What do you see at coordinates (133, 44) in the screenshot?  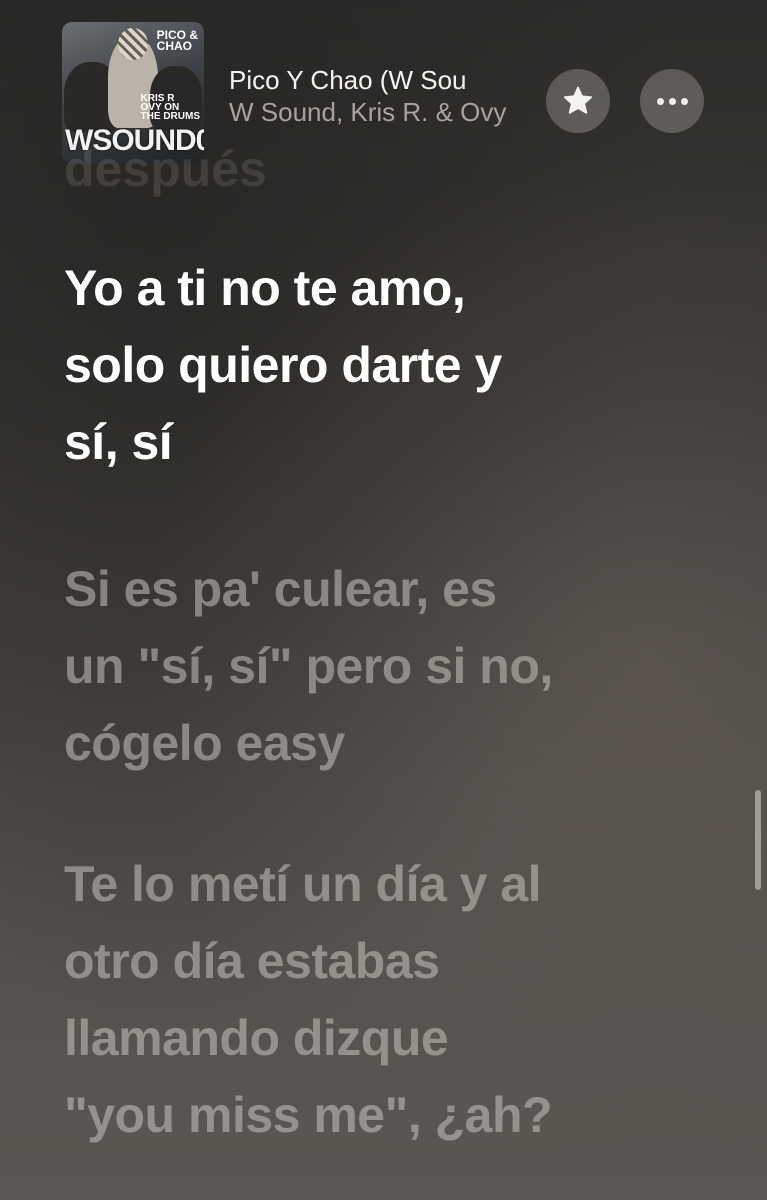 I see `artwork-mask` at bounding box center [133, 44].